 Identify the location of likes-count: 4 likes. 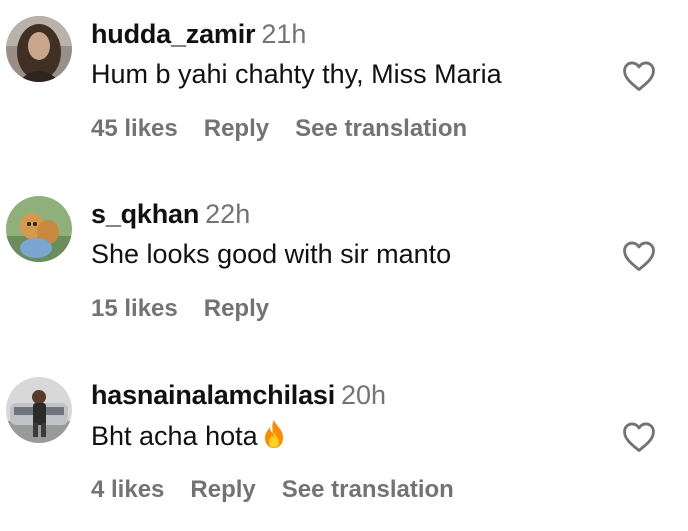
(127, 489).